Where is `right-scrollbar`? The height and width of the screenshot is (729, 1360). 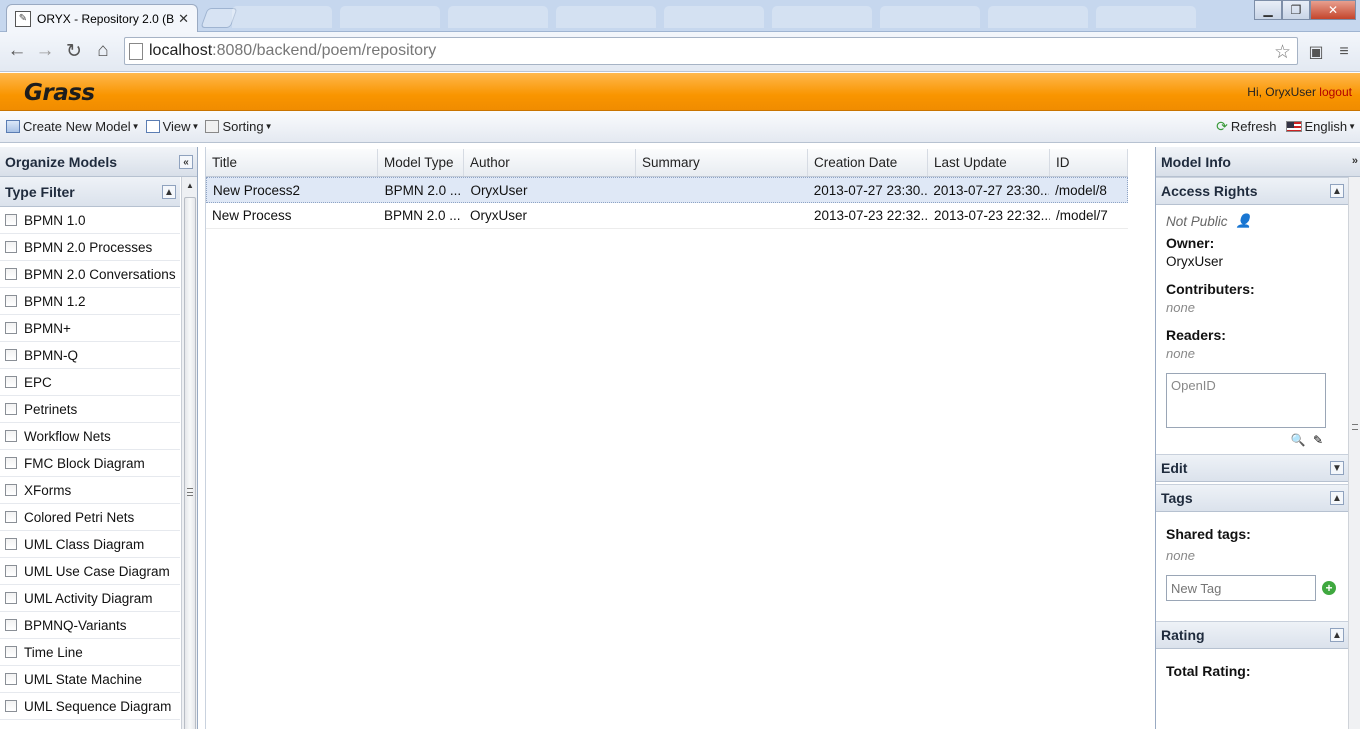 right-scrollbar is located at coordinates (1354, 453).